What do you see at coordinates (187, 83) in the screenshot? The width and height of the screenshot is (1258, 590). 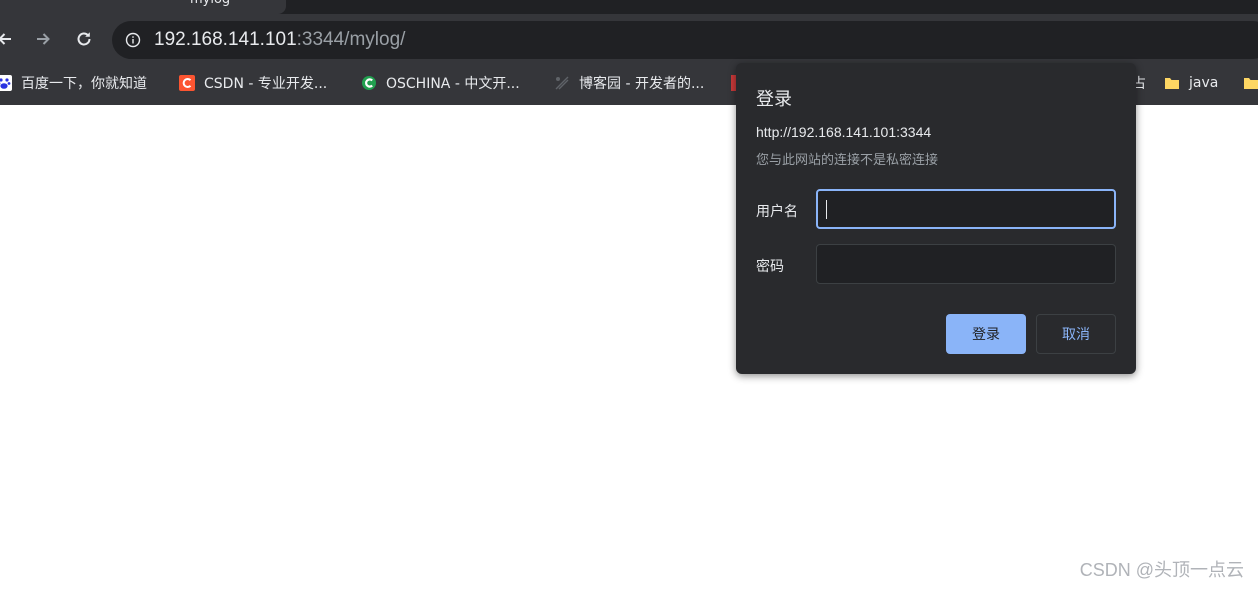 I see `csdn-logo-icon` at bounding box center [187, 83].